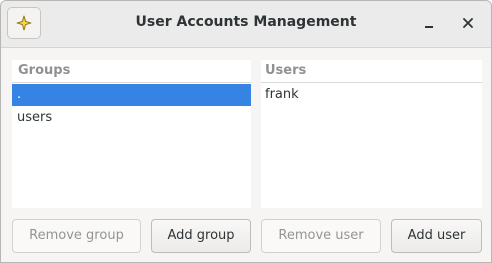 This screenshot has width=492, height=263. Describe the element at coordinates (131, 118) in the screenshot. I see `group-row: users` at that location.